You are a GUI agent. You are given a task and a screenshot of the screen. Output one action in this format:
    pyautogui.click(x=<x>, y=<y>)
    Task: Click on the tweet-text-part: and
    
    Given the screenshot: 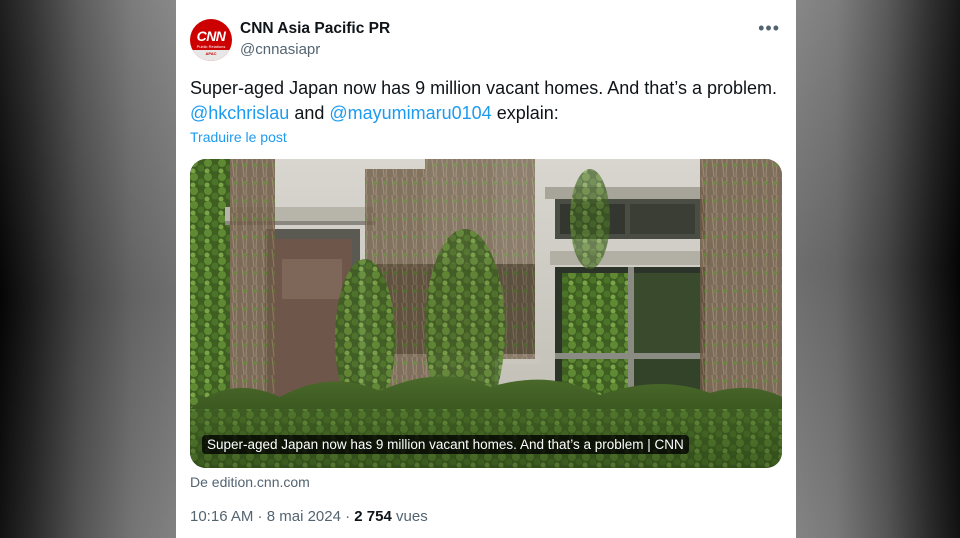 What is the action you would take?
    pyautogui.click(x=309, y=113)
    